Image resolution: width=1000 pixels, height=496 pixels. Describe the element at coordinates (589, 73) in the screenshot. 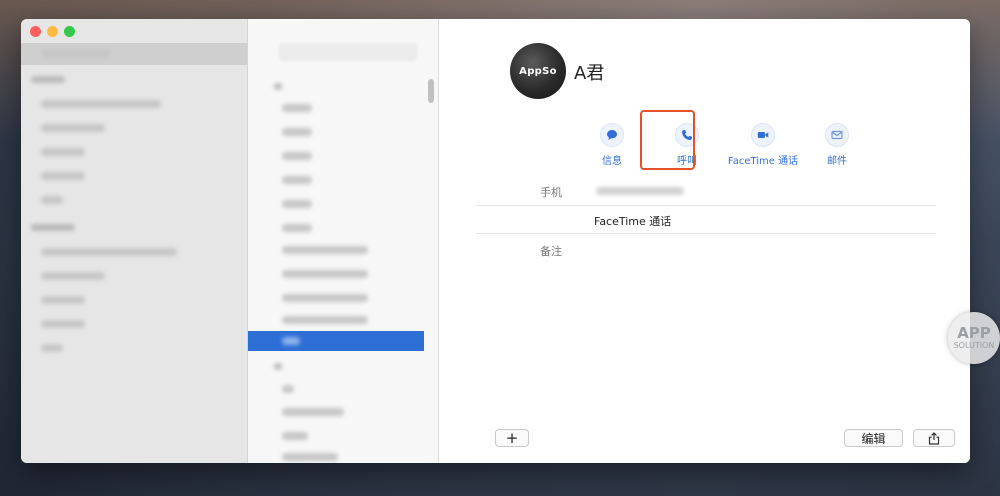

I see `contact-name: A君` at that location.